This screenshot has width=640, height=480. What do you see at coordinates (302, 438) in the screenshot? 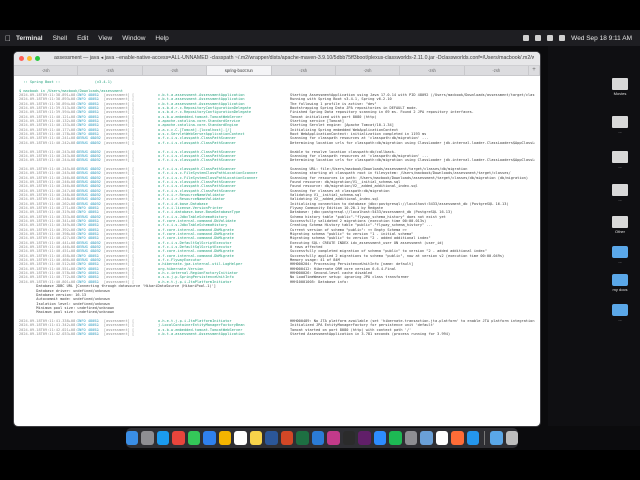
I see `excel-icon` at bounding box center [302, 438].